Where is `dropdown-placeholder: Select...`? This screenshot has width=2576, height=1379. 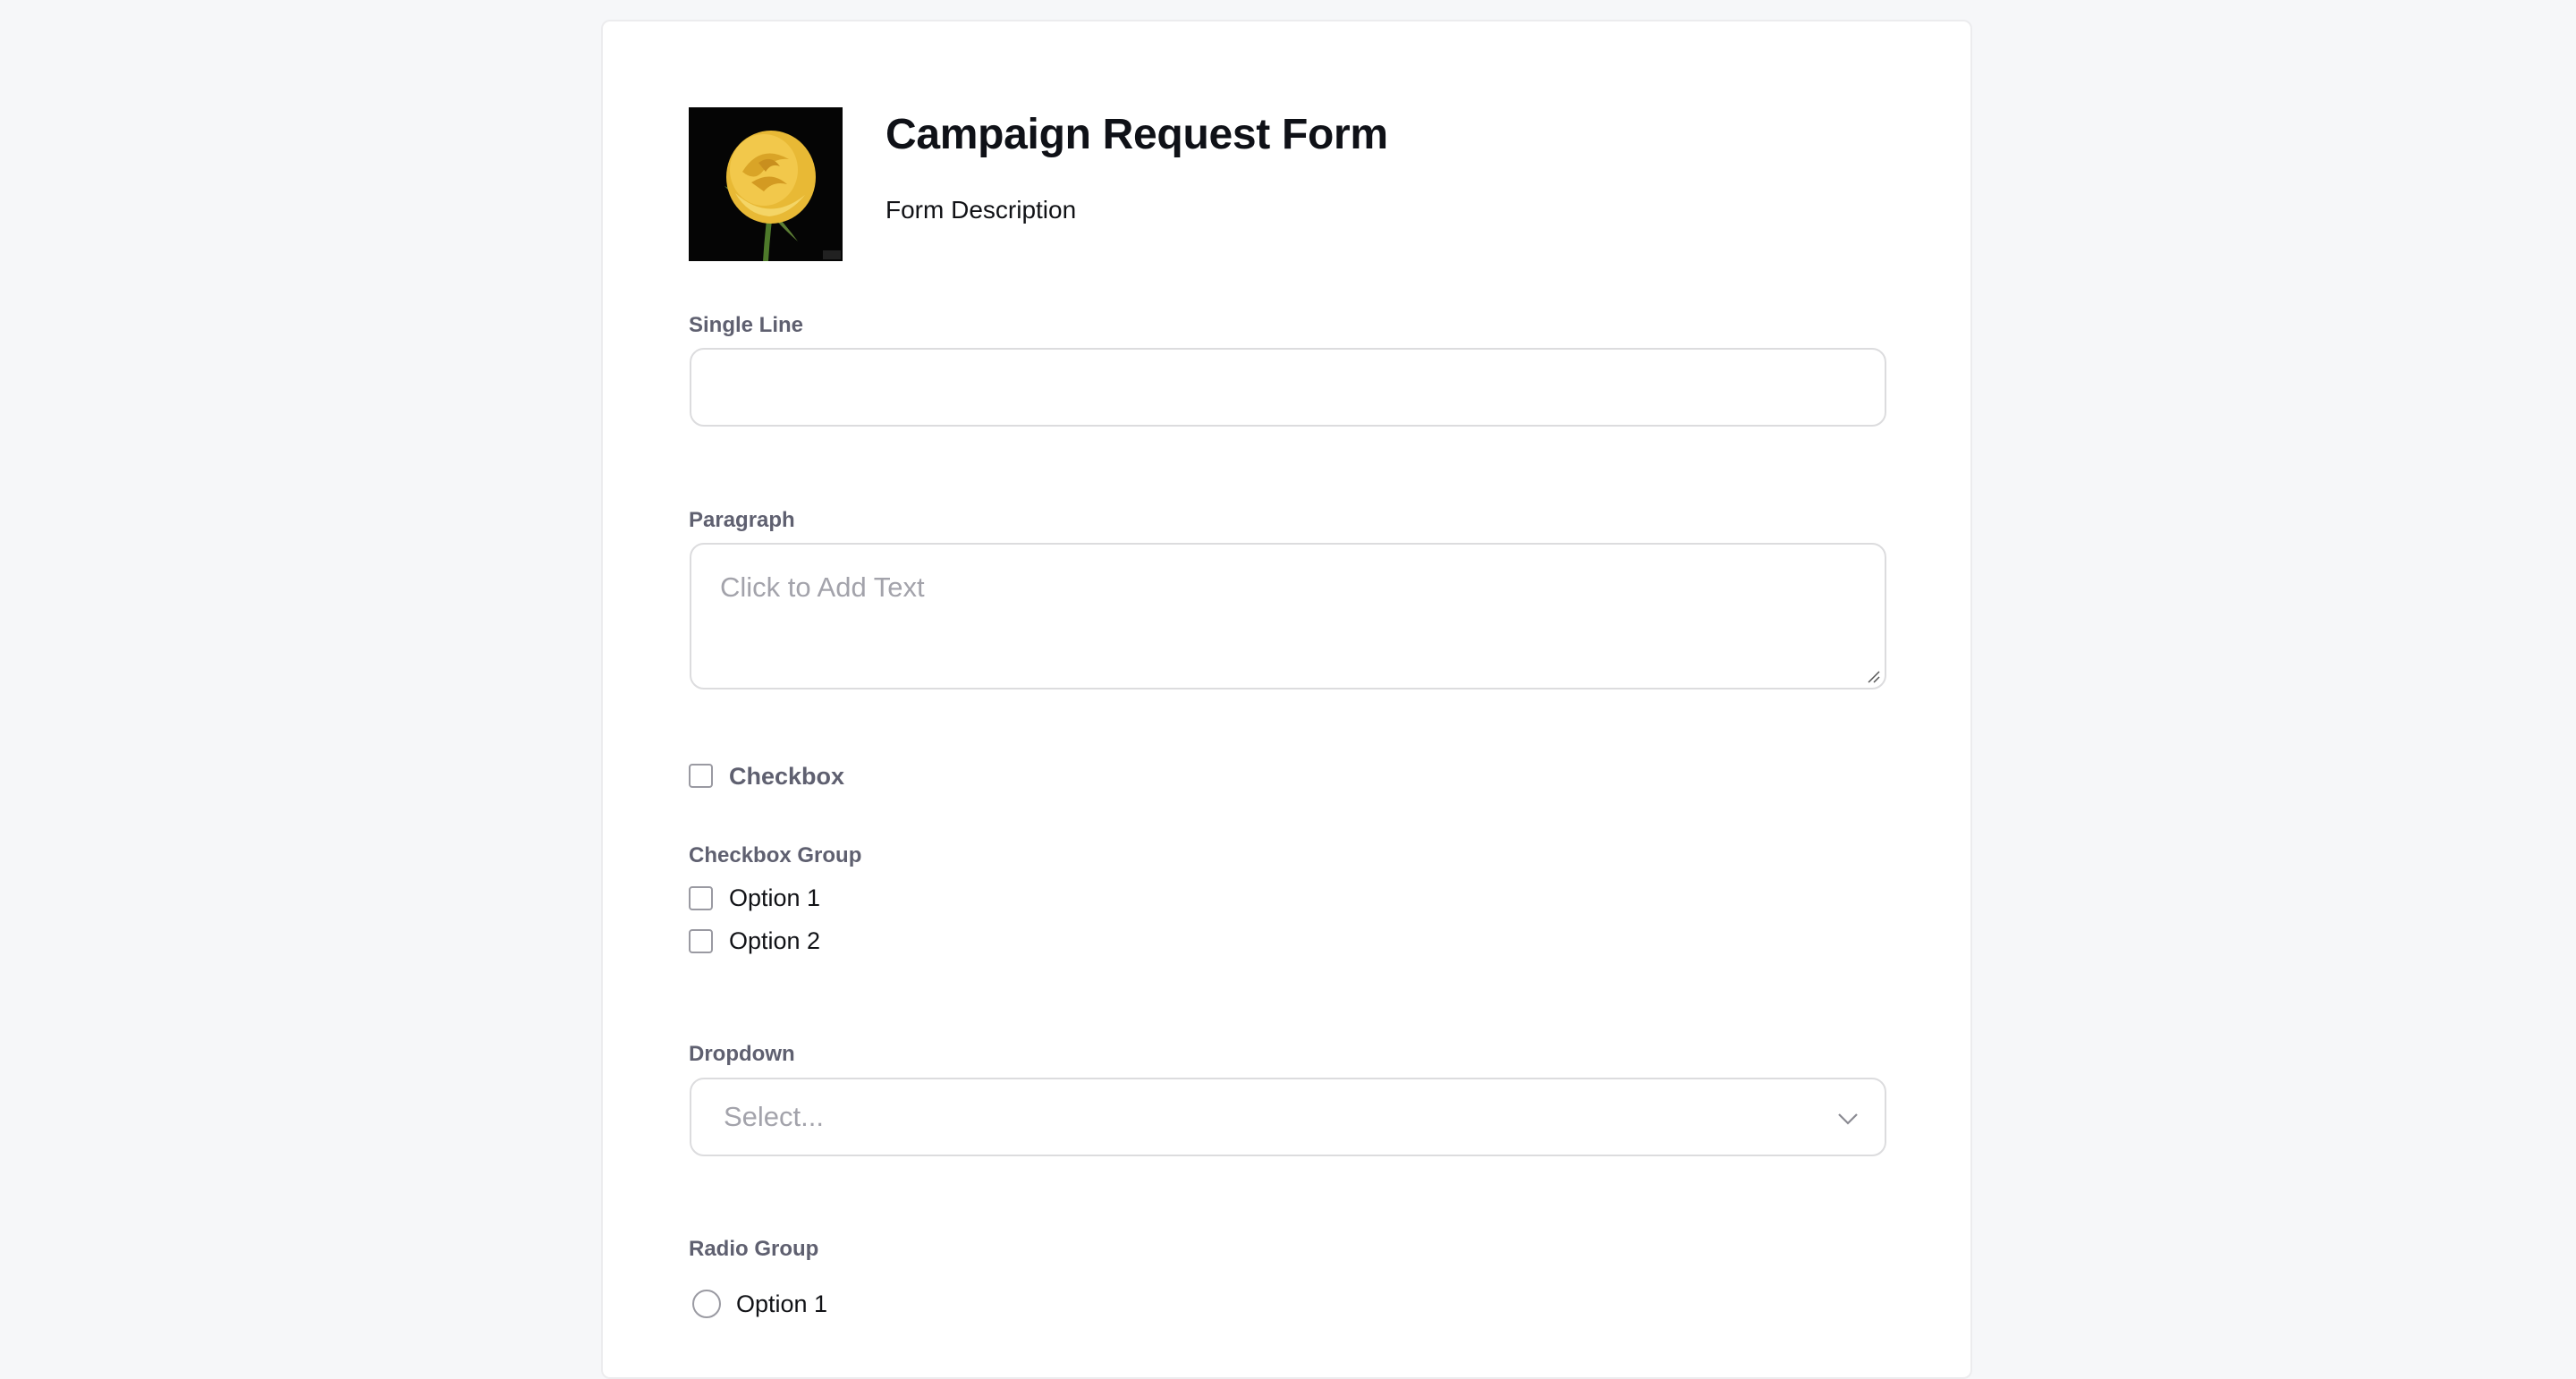 dropdown-placeholder: Select... is located at coordinates (774, 1116).